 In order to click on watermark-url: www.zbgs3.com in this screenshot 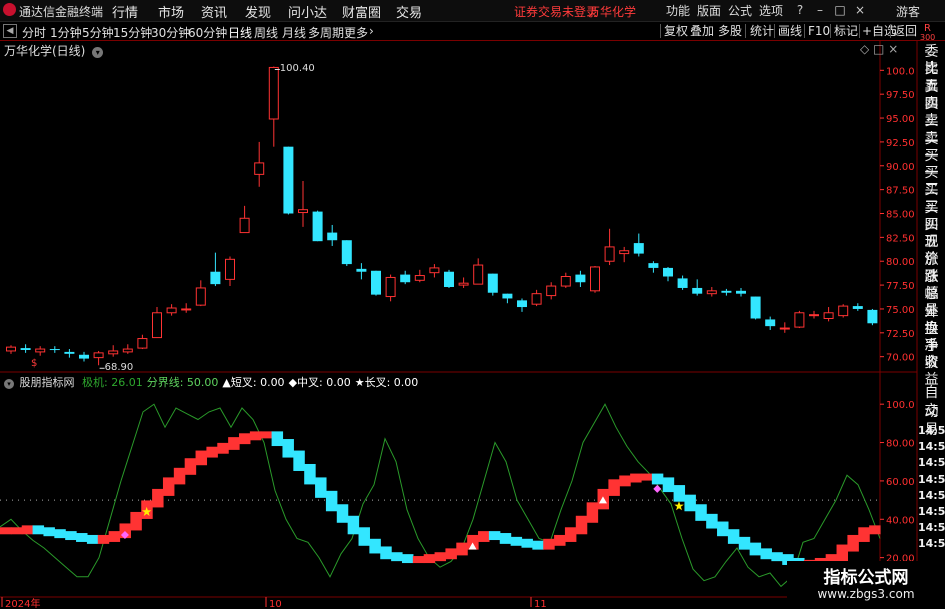, I will do `click(866, 594)`.